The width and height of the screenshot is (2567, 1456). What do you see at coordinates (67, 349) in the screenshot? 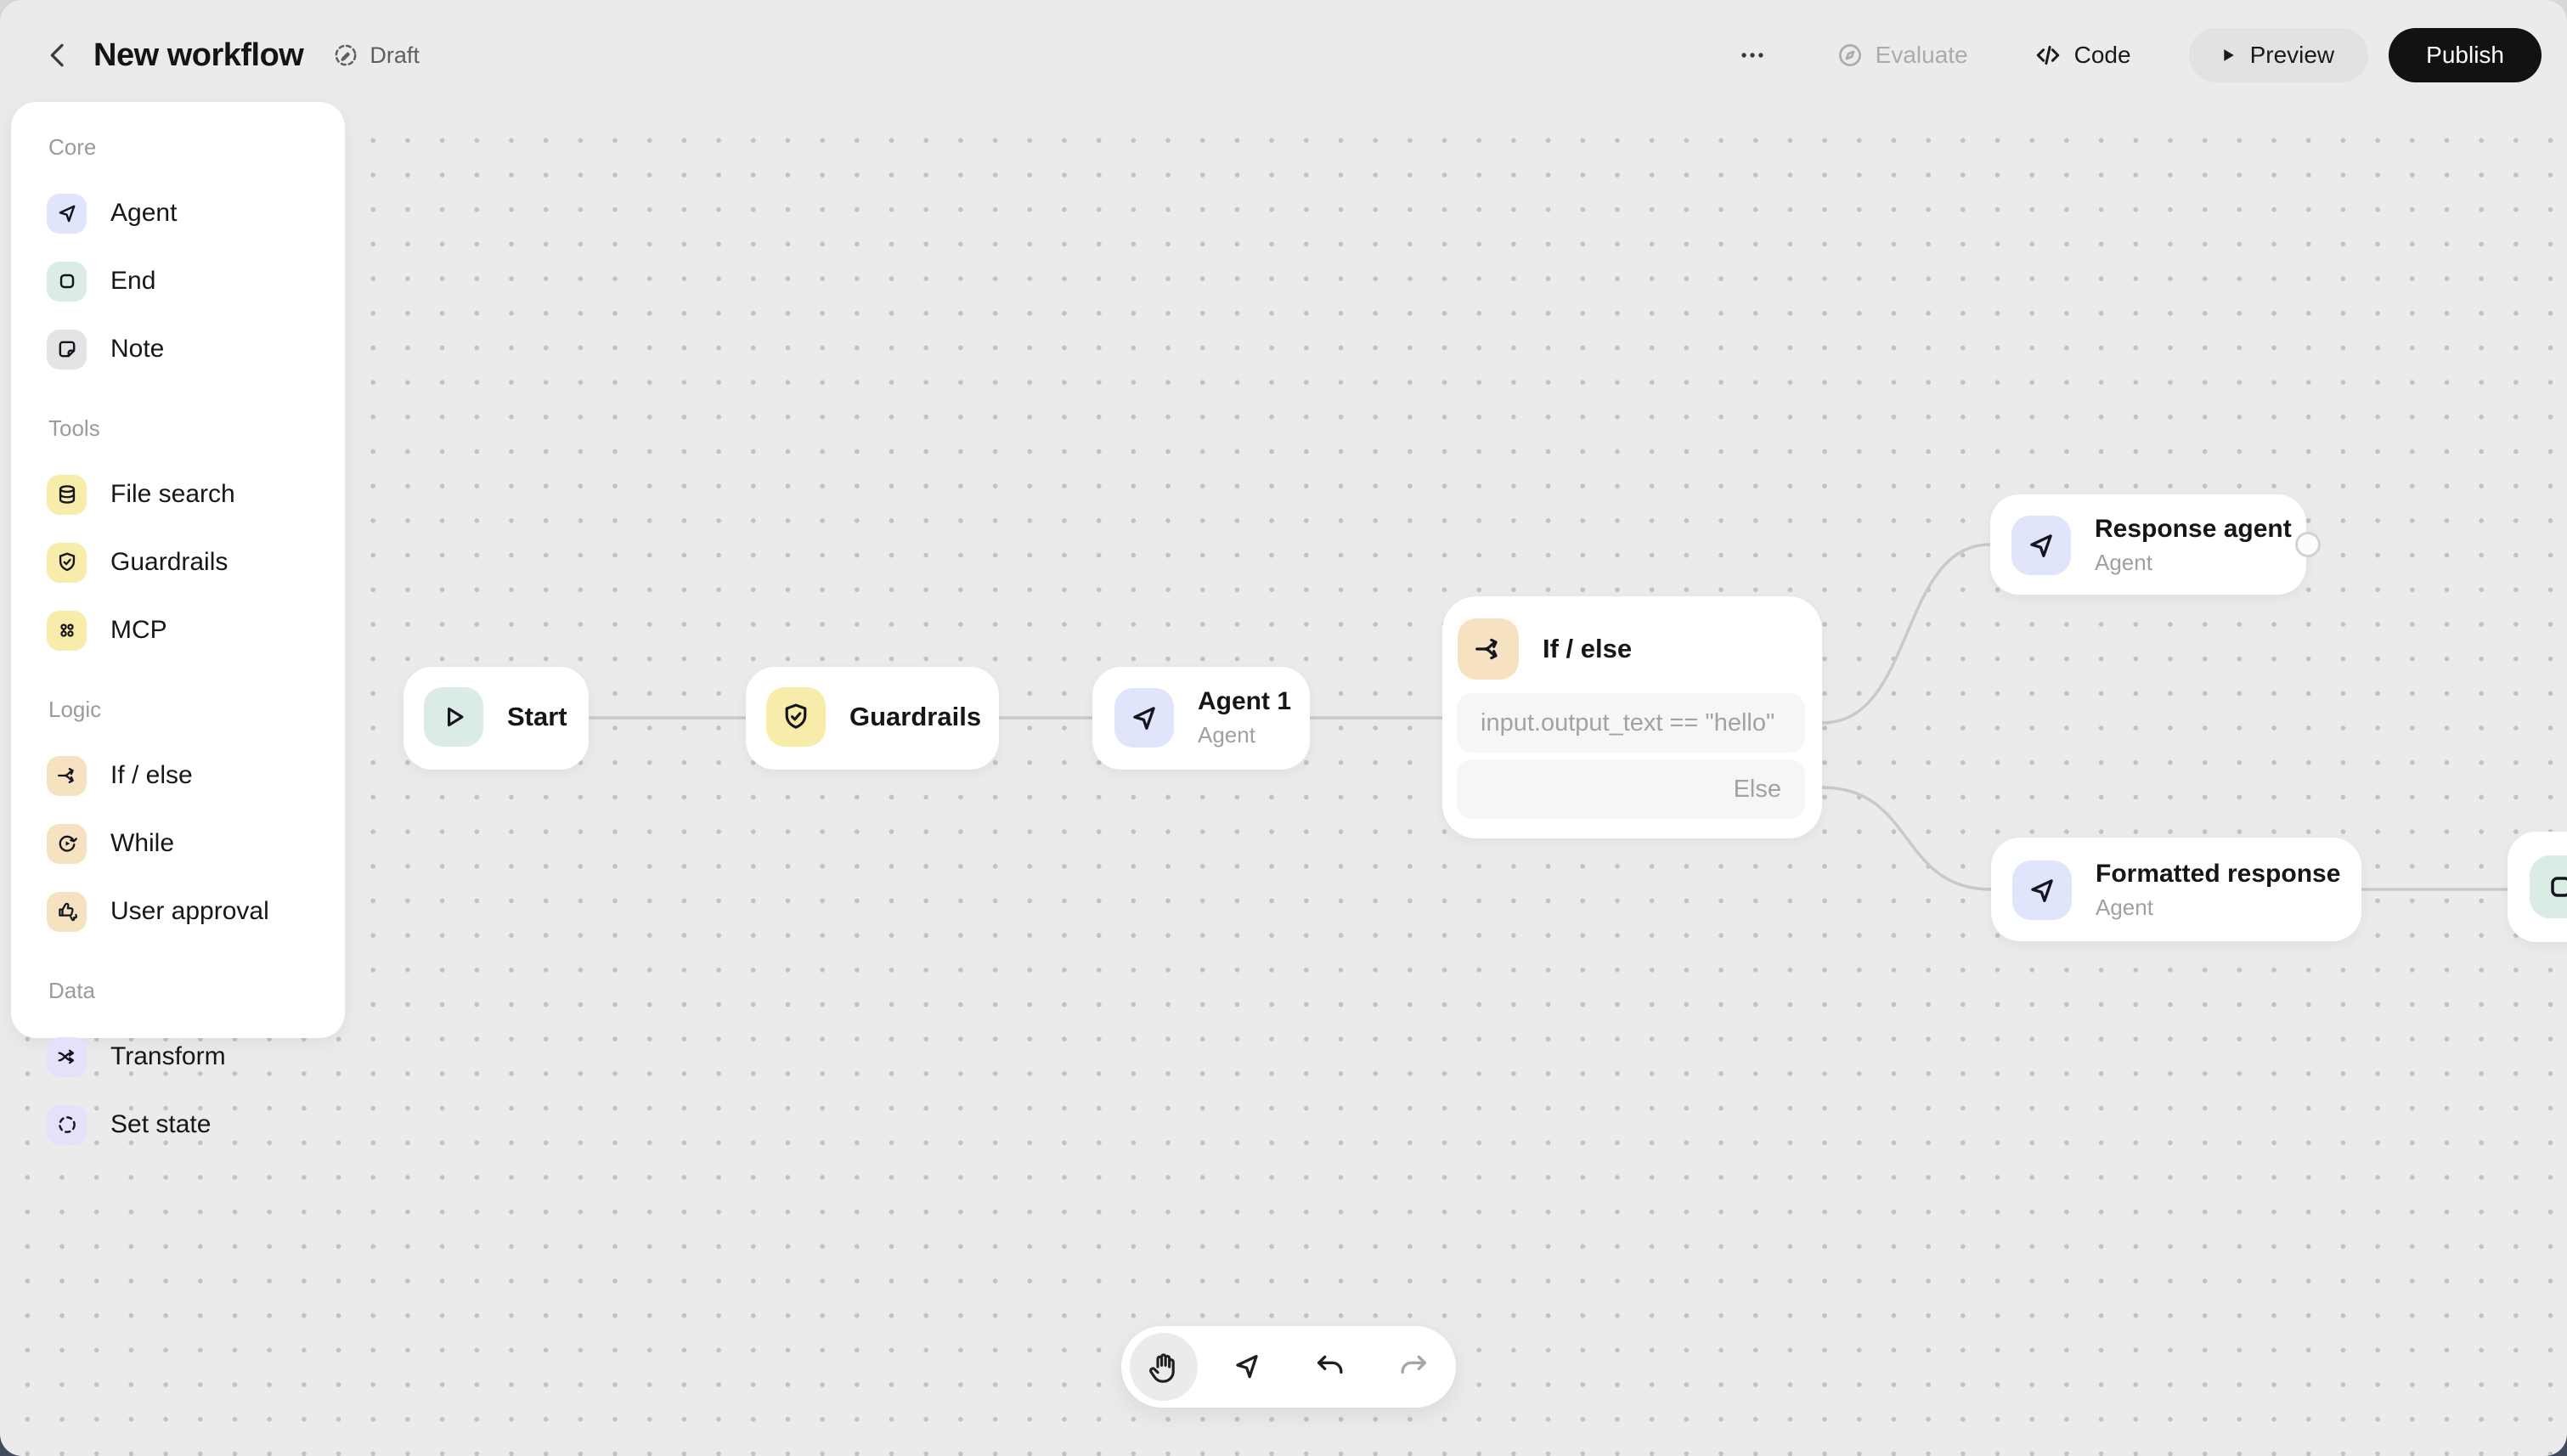
I see `note-icon` at bounding box center [67, 349].